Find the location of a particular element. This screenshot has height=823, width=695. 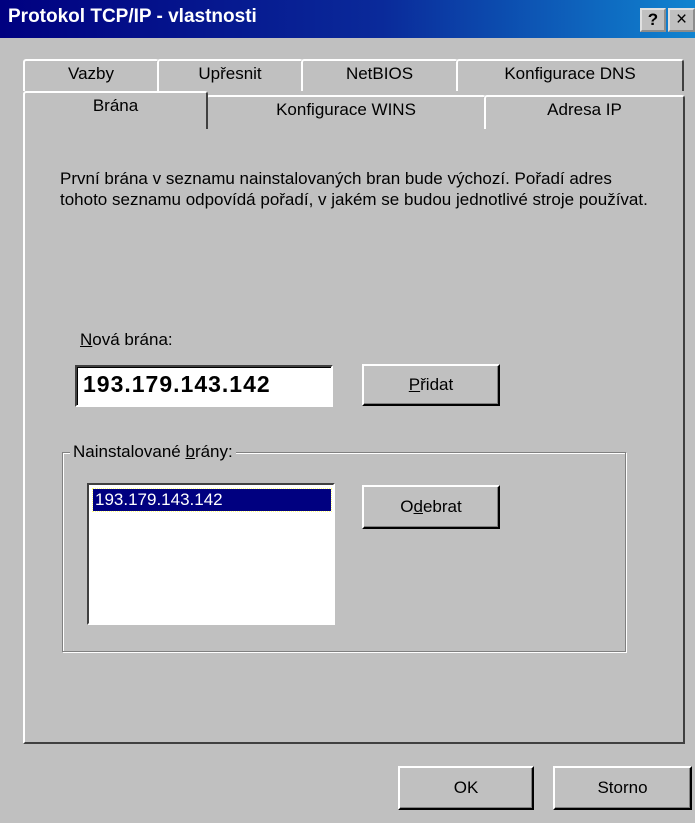

tab-label: Konfigurace WINS is located at coordinates (346, 109).